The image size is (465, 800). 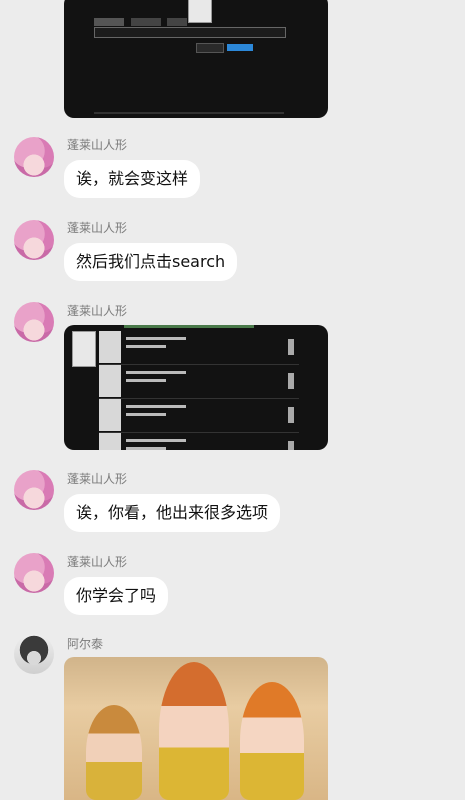 I want to click on figure-center, so click(x=194, y=731).